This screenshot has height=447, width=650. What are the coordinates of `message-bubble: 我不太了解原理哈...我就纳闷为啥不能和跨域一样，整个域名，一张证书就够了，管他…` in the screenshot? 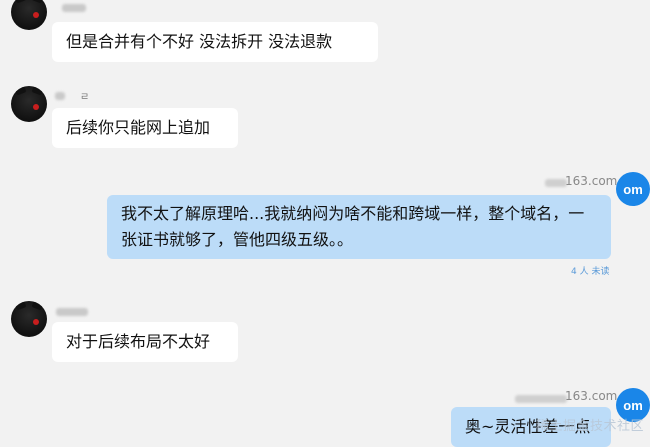 It's located at (359, 227).